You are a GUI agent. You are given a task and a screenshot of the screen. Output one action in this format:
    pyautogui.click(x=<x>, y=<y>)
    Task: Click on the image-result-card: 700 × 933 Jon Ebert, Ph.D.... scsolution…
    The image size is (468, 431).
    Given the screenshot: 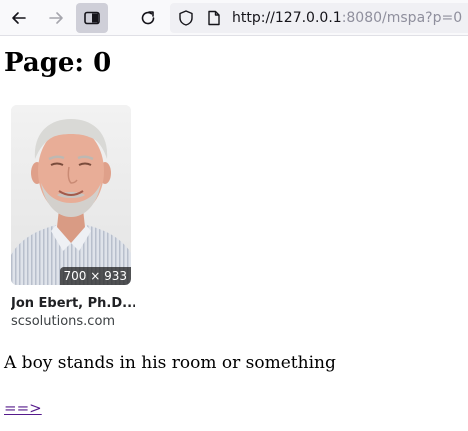 What is the action you would take?
    pyautogui.click(x=73, y=220)
    